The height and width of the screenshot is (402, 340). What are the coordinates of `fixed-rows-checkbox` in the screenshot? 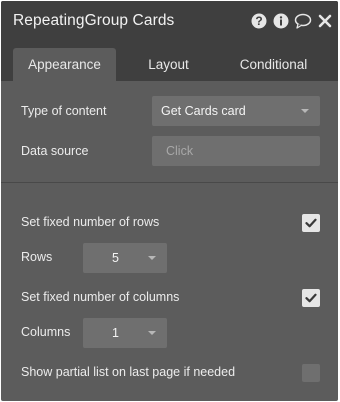 It's located at (311, 223).